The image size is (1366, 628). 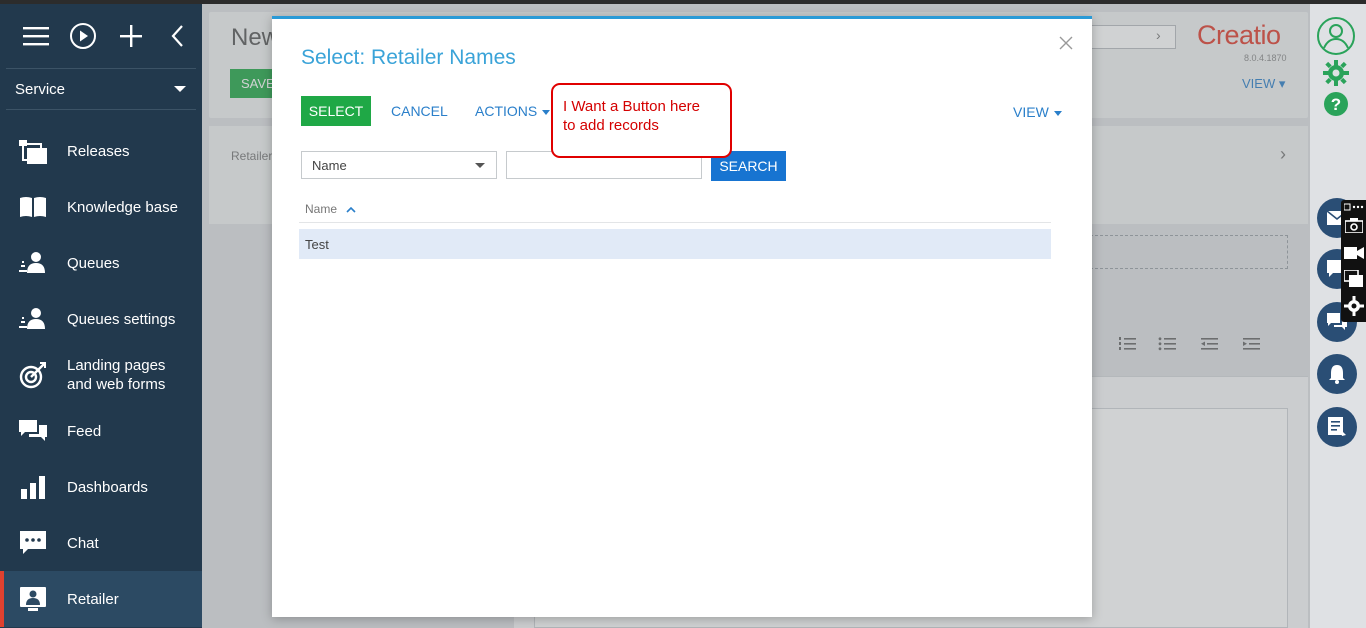 What do you see at coordinates (336, 111) in the screenshot?
I see `select-button: SELECT` at bounding box center [336, 111].